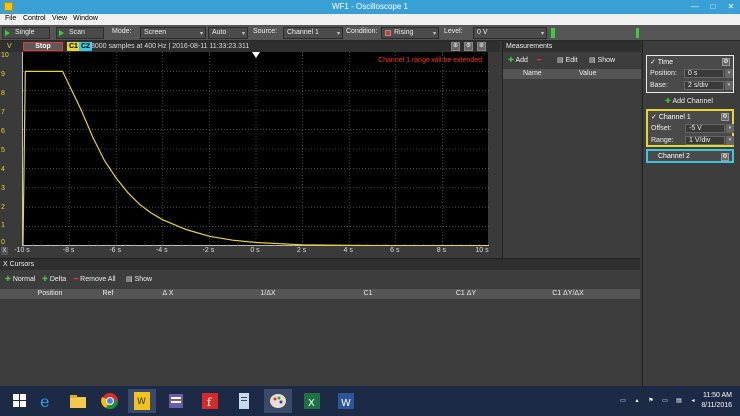 The image size is (740, 416). What do you see at coordinates (19, 264) in the screenshot?
I see `cursors-title: X Cursors` at bounding box center [19, 264].